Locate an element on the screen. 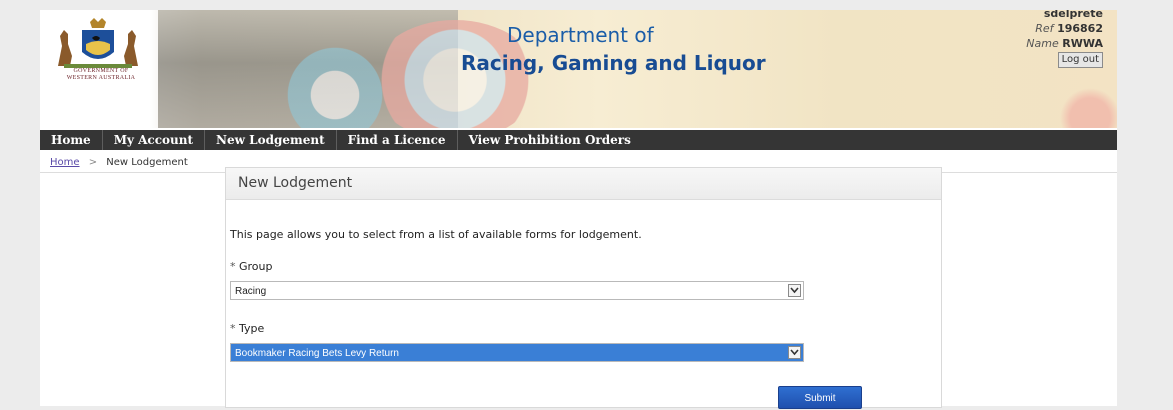 This screenshot has height=410, width=1173. nav-item-home: Home is located at coordinates (71, 140).